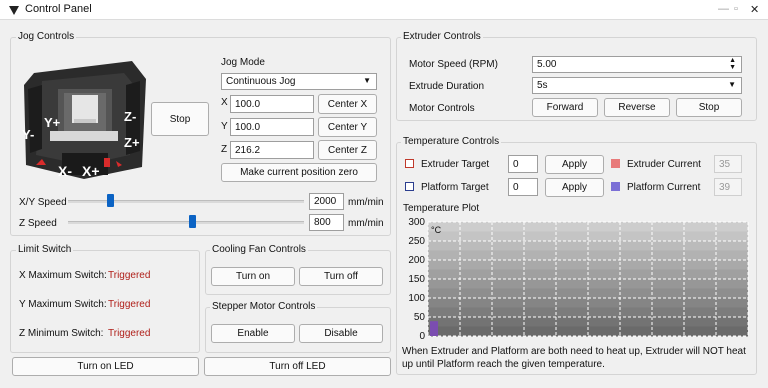  I want to click on xy-speed-input: 2000, so click(326, 201).